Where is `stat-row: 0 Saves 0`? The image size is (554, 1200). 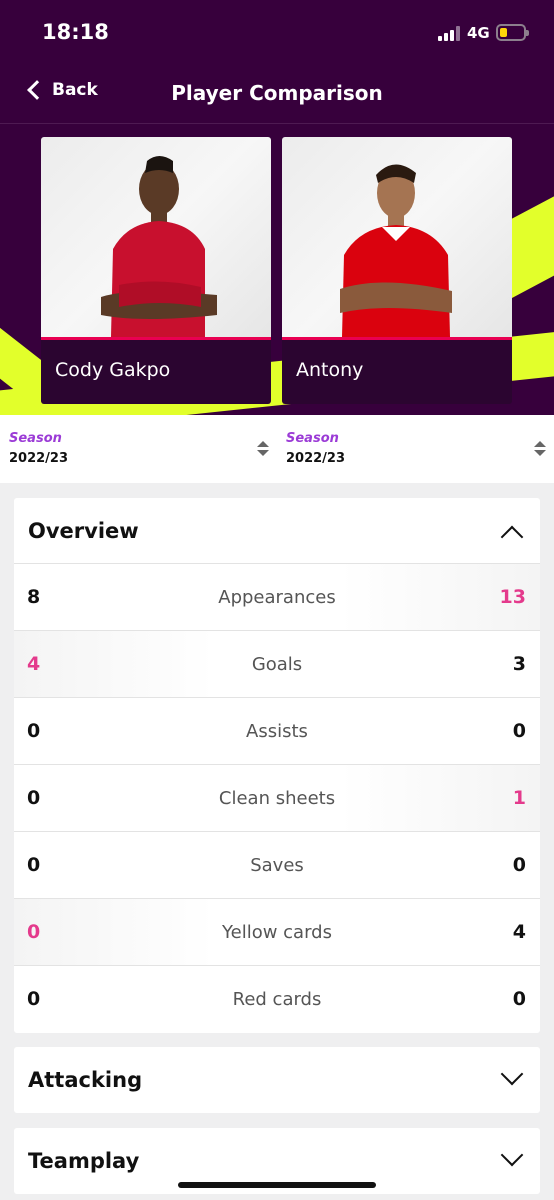 stat-row: 0 Saves 0 is located at coordinates (277, 865).